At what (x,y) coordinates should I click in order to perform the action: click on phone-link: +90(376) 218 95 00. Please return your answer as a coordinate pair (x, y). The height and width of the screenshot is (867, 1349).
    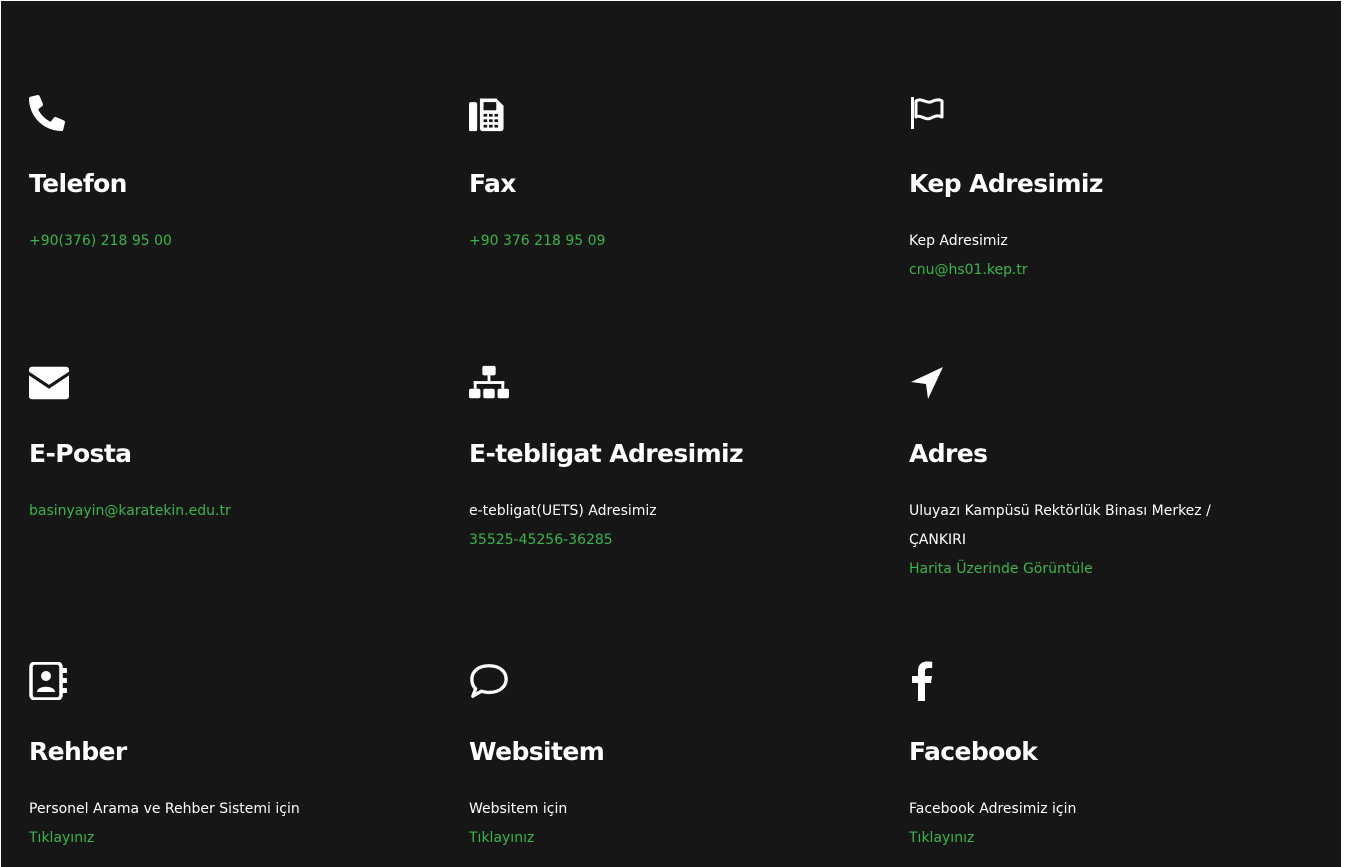
    Looking at the image, I should click on (224, 241).